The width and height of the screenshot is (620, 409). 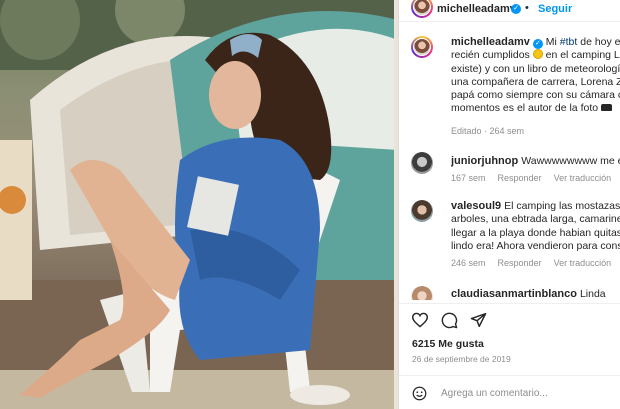 I want to click on comment-username: valesoul9, so click(x=476, y=206).